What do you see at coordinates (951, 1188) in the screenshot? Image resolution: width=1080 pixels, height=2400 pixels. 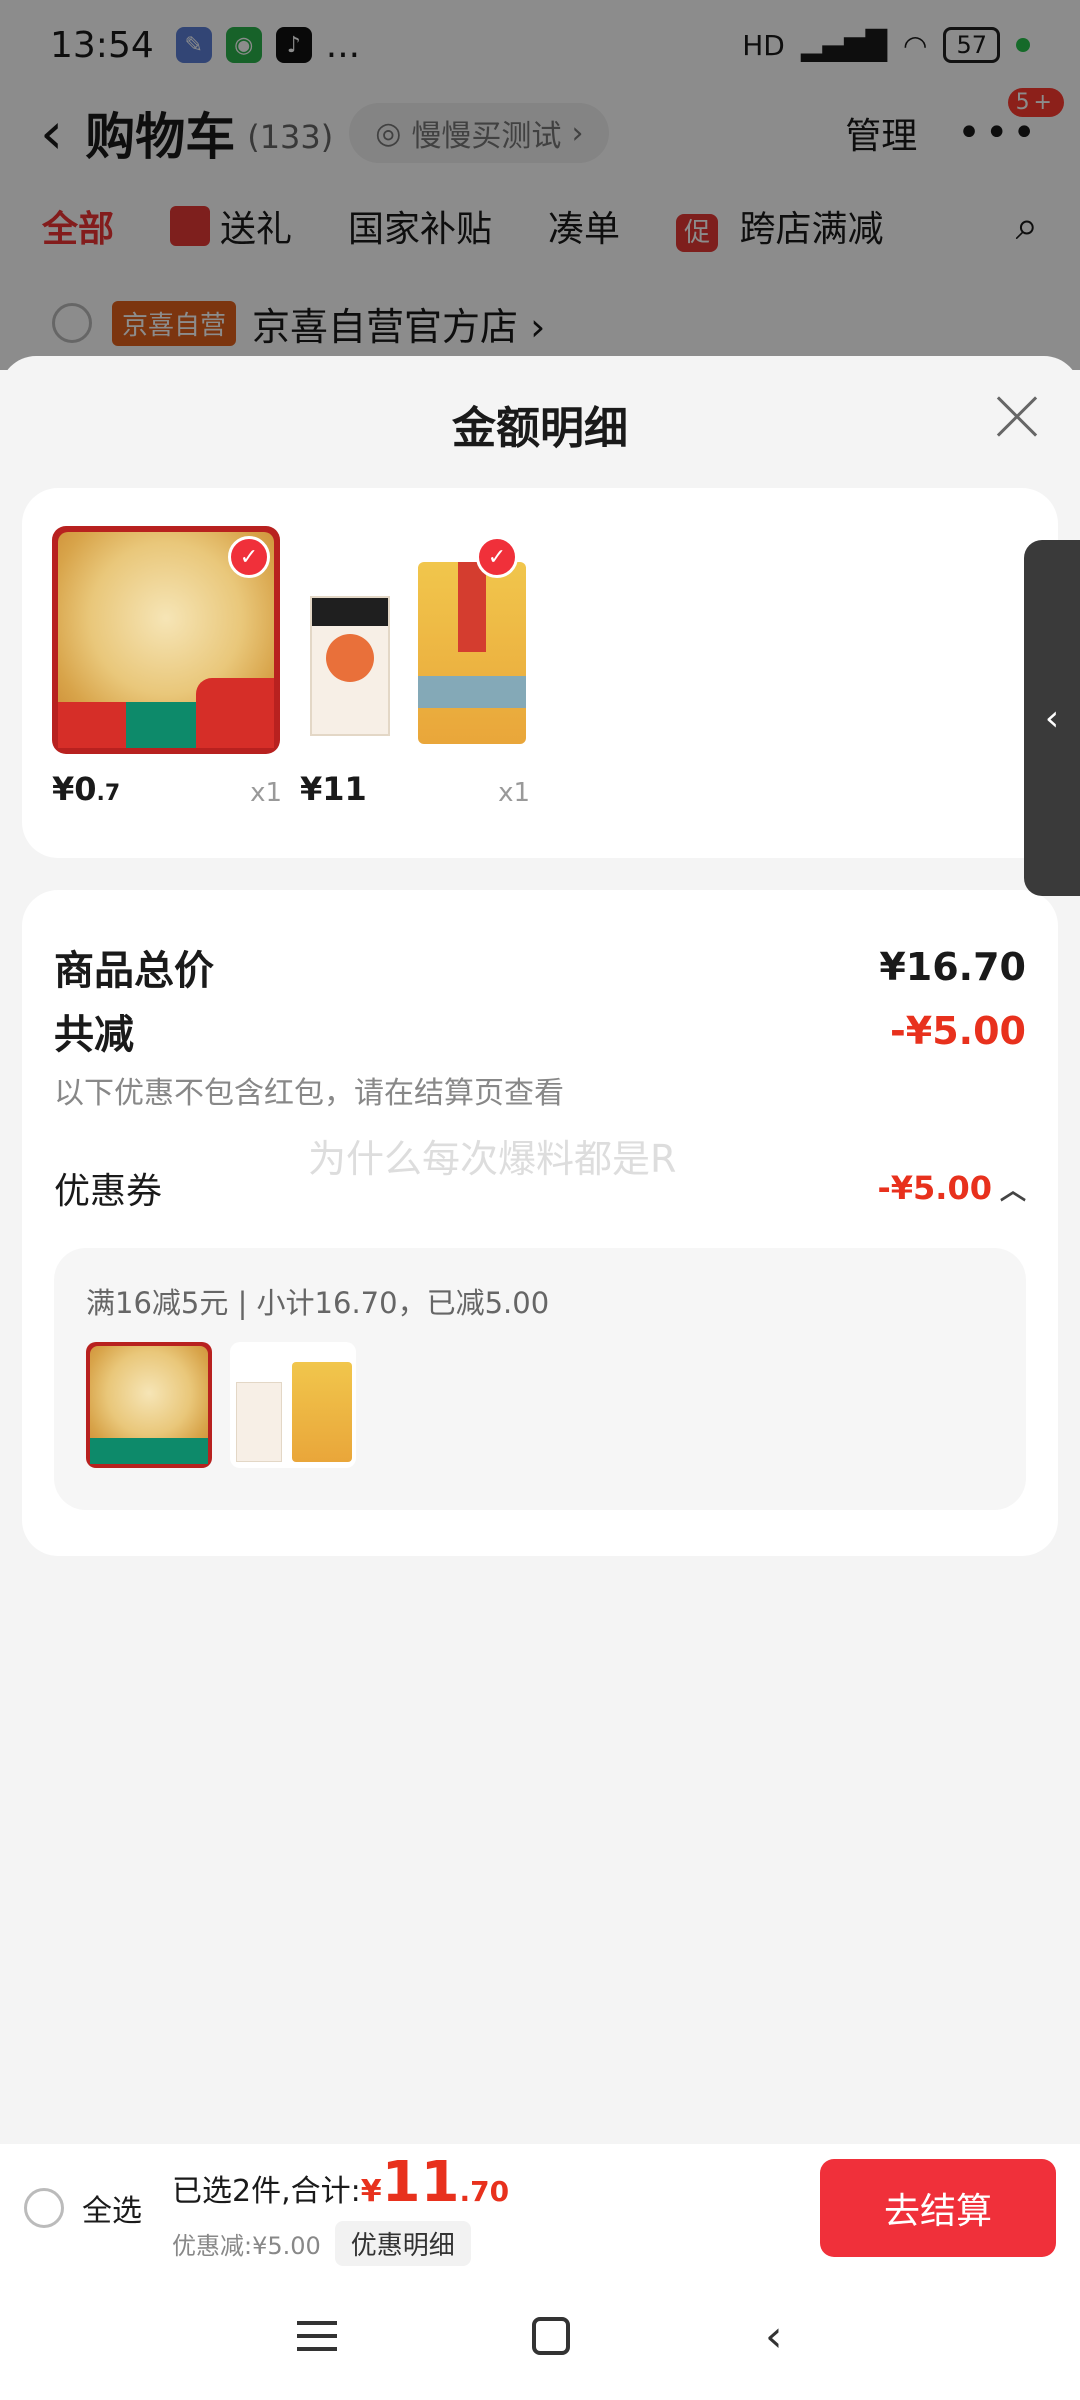 I see `coupon-value: -¥5.00 ︿` at bounding box center [951, 1188].